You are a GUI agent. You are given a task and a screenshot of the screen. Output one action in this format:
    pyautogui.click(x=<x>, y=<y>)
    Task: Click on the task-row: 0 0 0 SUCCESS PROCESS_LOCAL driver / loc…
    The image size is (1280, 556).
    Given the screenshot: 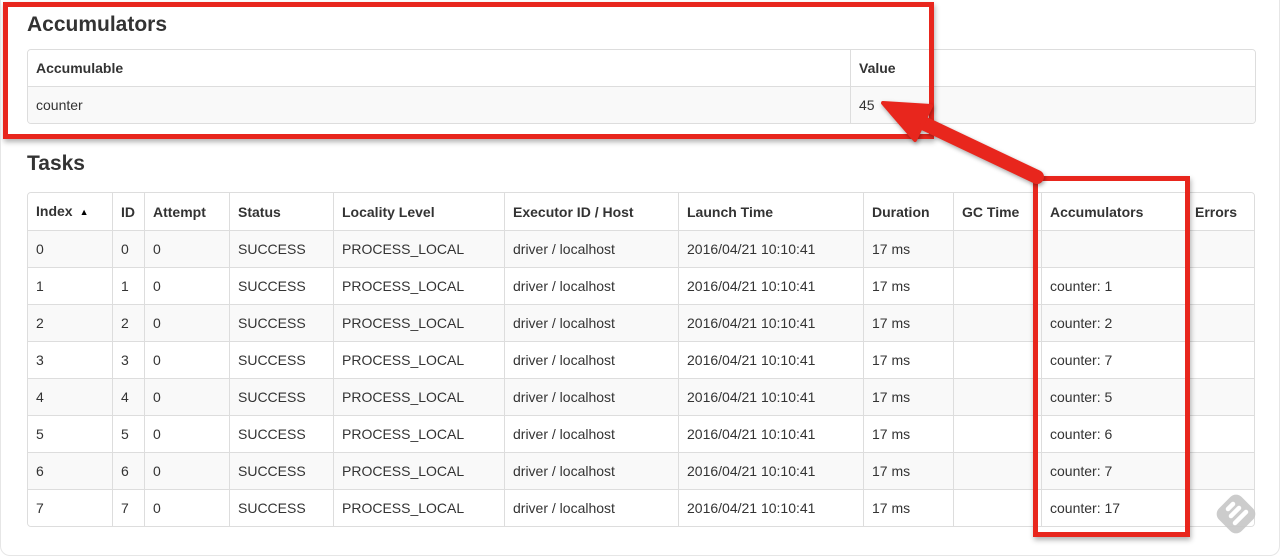 What is the action you would take?
    pyautogui.click(x=641, y=248)
    